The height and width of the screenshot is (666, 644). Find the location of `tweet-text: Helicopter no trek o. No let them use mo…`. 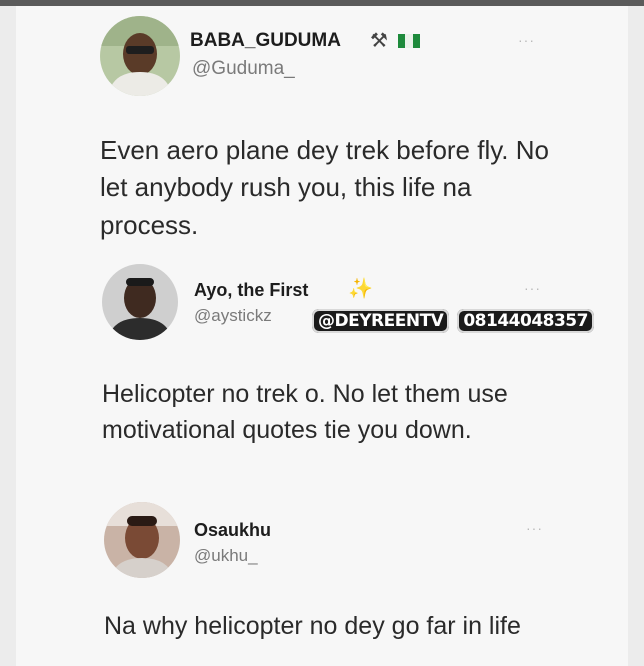

tweet-text: Helicopter no trek o. No let them use mo… is located at coordinates (305, 412).